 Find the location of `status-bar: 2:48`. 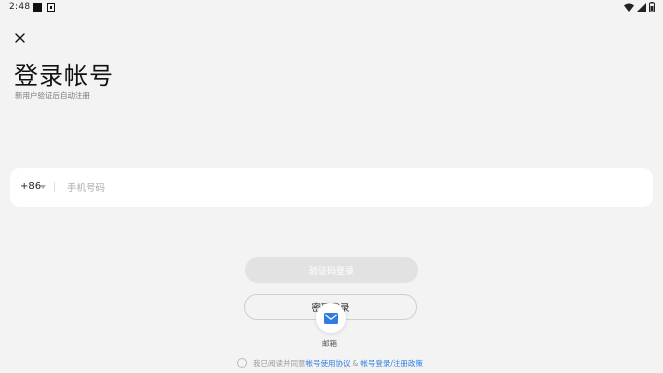

status-bar: 2:48 is located at coordinates (331, 8).